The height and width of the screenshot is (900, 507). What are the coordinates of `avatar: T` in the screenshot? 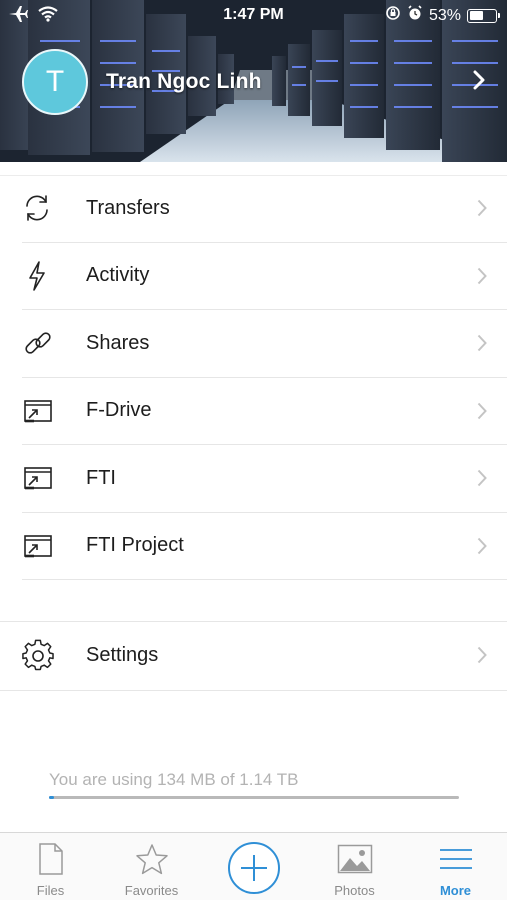 It's located at (55, 82).